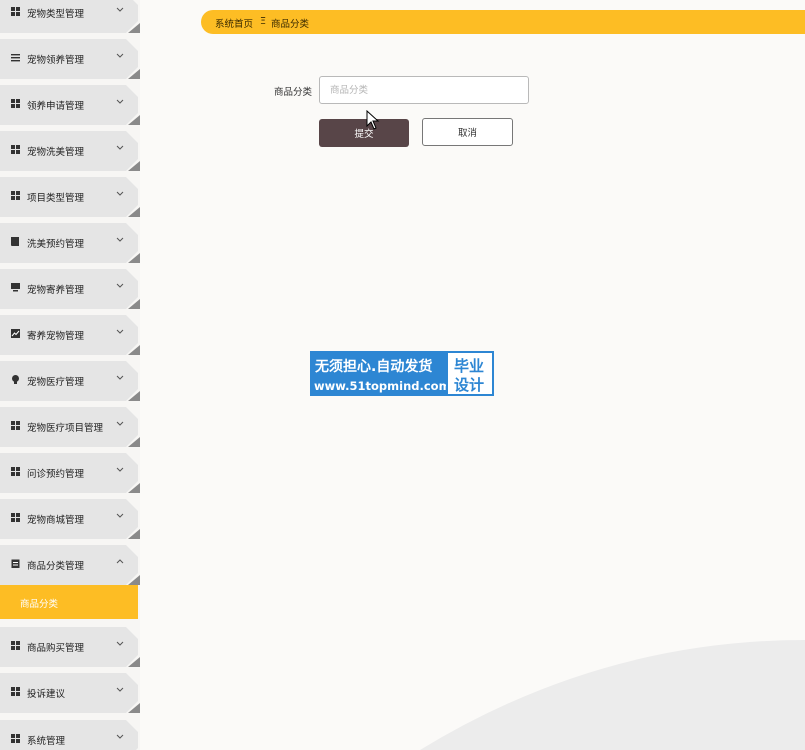 Image resolution: width=805 pixels, height=750 pixels. Describe the element at coordinates (469, 366) in the screenshot. I see `watermark-right-line1: 毕业` at that location.